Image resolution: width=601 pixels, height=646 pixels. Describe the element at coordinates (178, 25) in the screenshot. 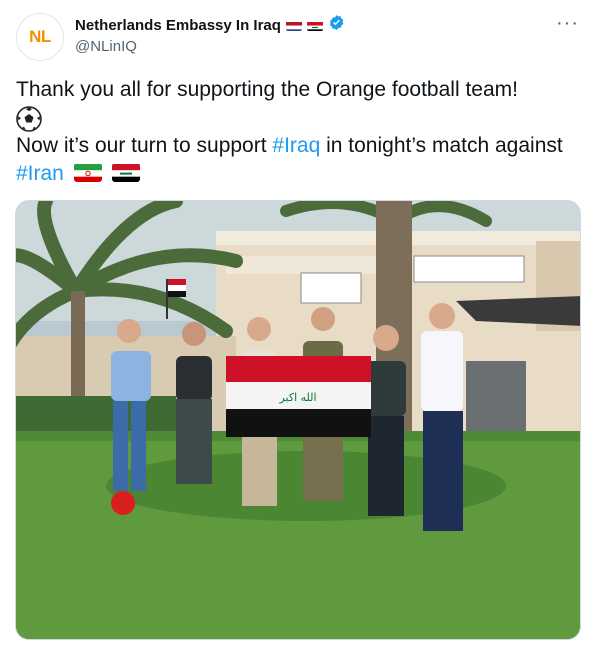

I see `author-name: Netherlands Embassy In Iraq` at that location.